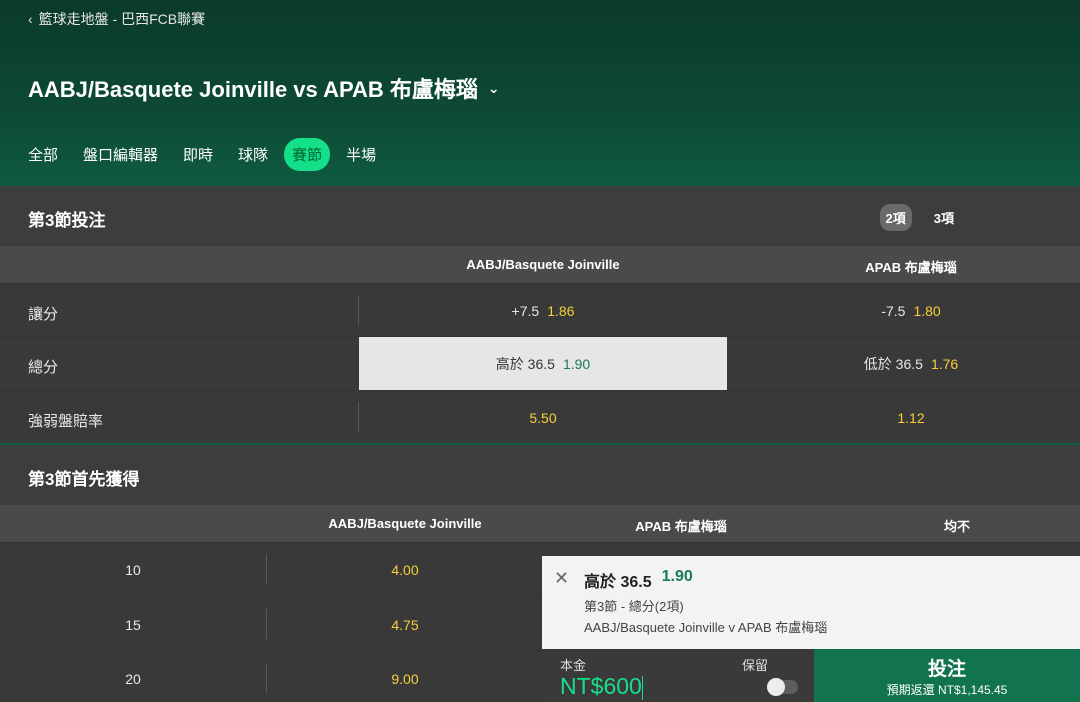 The image size is (1080, 702). What do you see at coordinates (30, 19) in the screenshot?
I see `chevron-left-icon: ‹` at bounding box center [30, 19].